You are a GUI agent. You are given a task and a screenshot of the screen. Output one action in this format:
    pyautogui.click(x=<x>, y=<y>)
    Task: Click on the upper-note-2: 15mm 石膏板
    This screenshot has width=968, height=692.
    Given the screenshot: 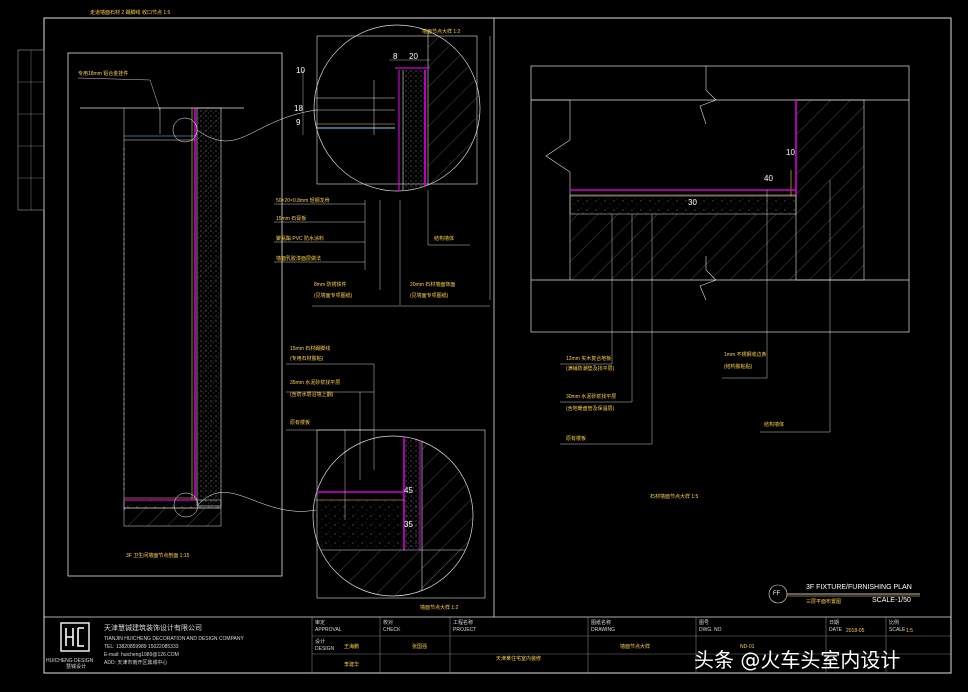 What is the action you would take?
    pyautogui.click(x=291, y=219)
    